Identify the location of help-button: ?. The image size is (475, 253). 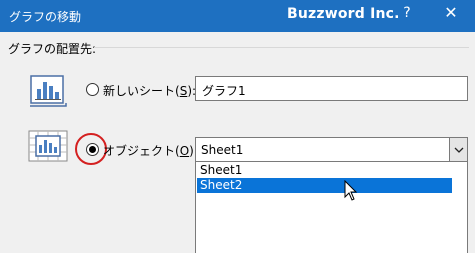
(407, 13).